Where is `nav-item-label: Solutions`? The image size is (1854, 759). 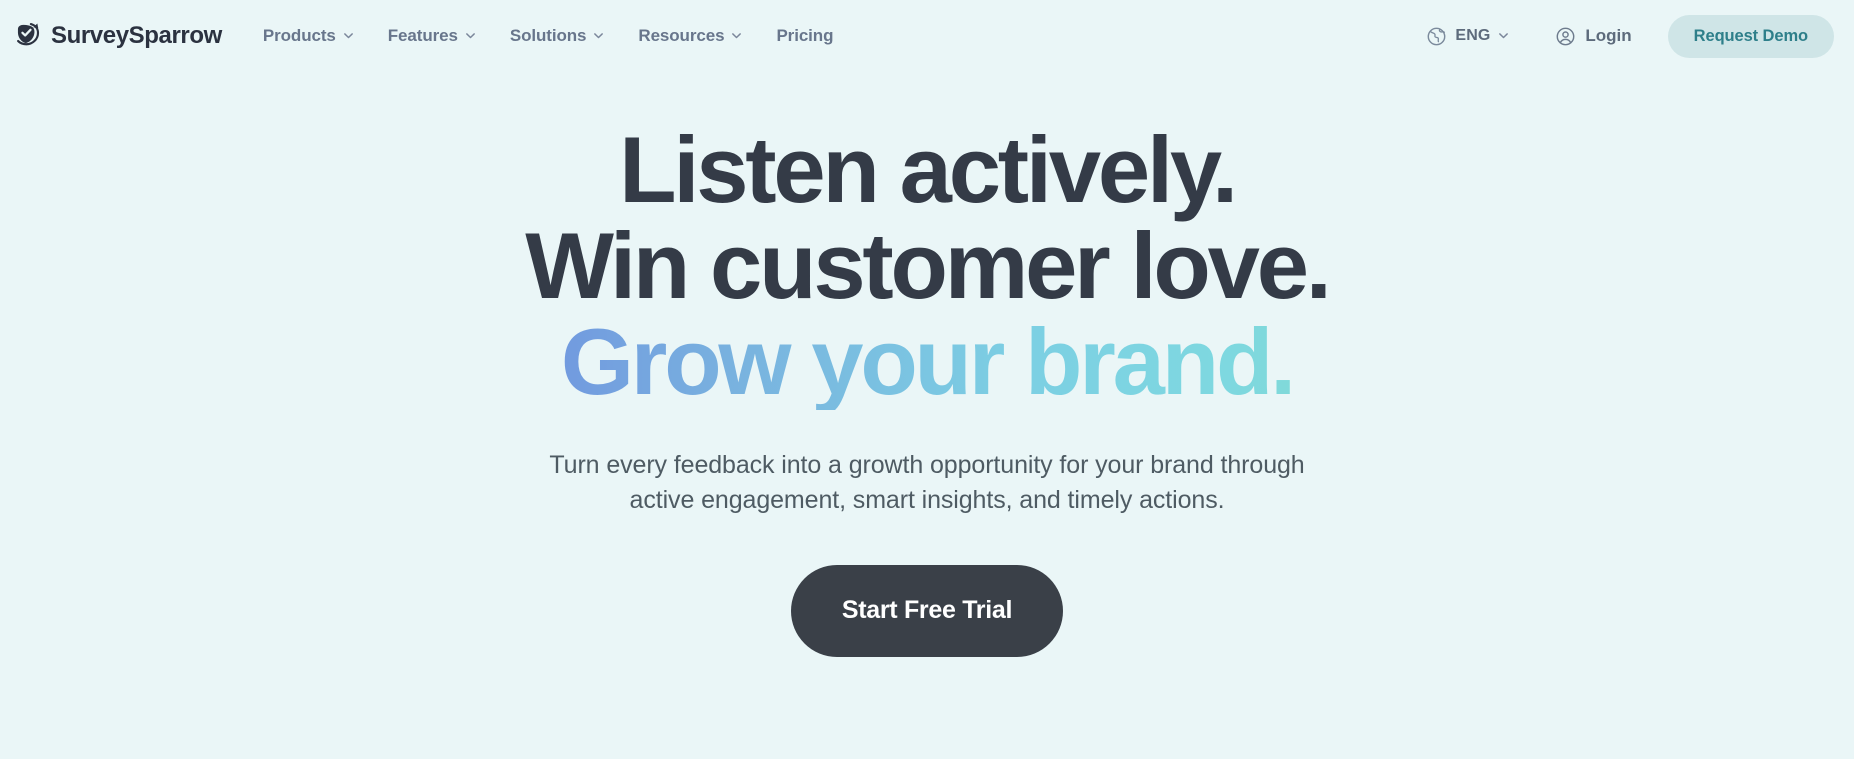
nav-item-label: Solutions is located at coordinates (548, 35).